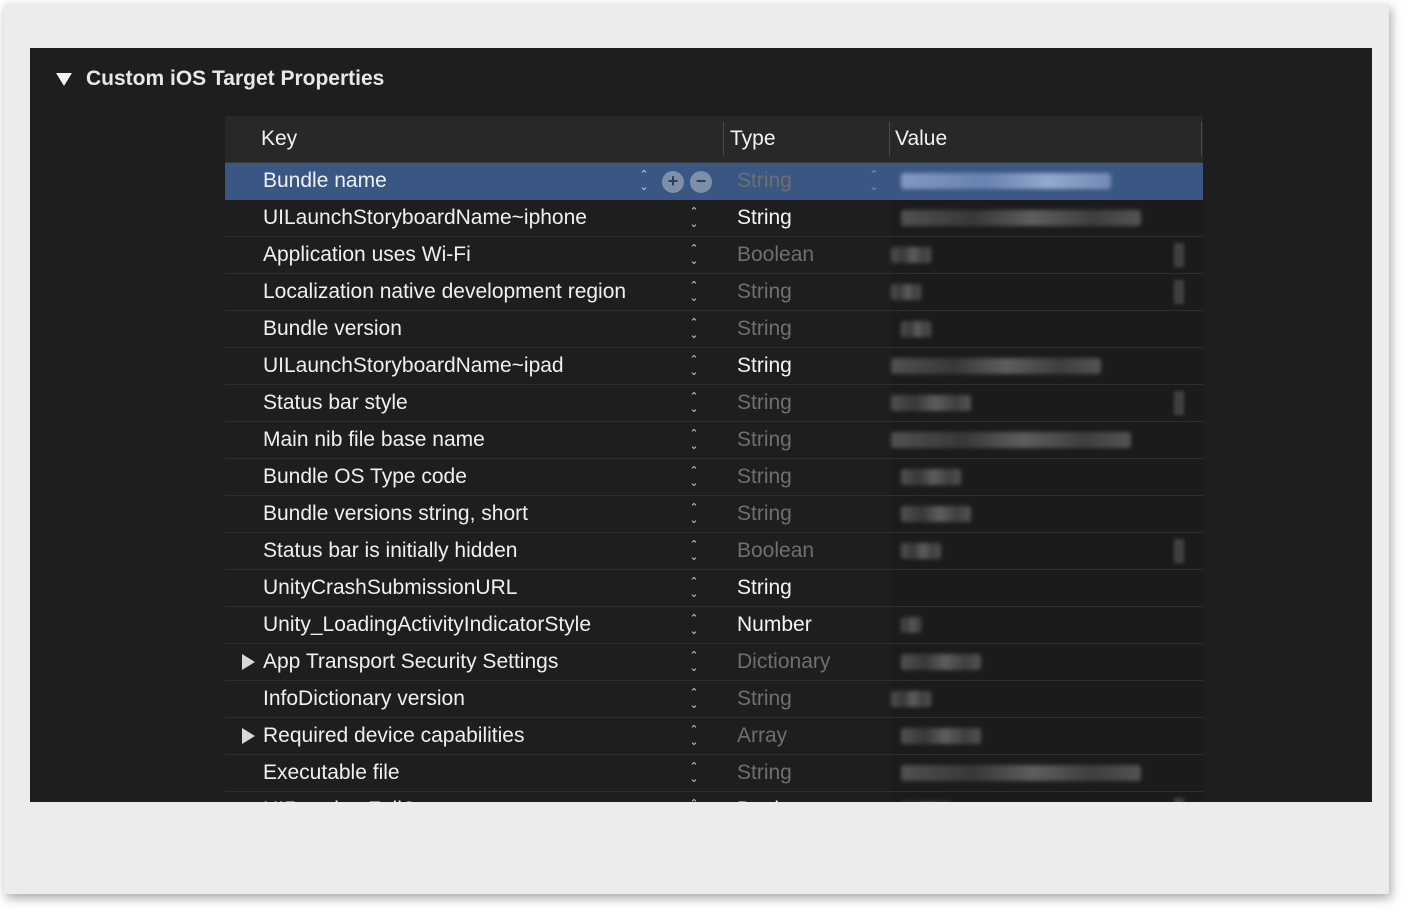 Image resolution: width=1412 pixels, height=917 pixels. What do you see at coordinates (762, 736) in the screenshot?
I see `type-popup: Array` at bounding box center [762, 736].